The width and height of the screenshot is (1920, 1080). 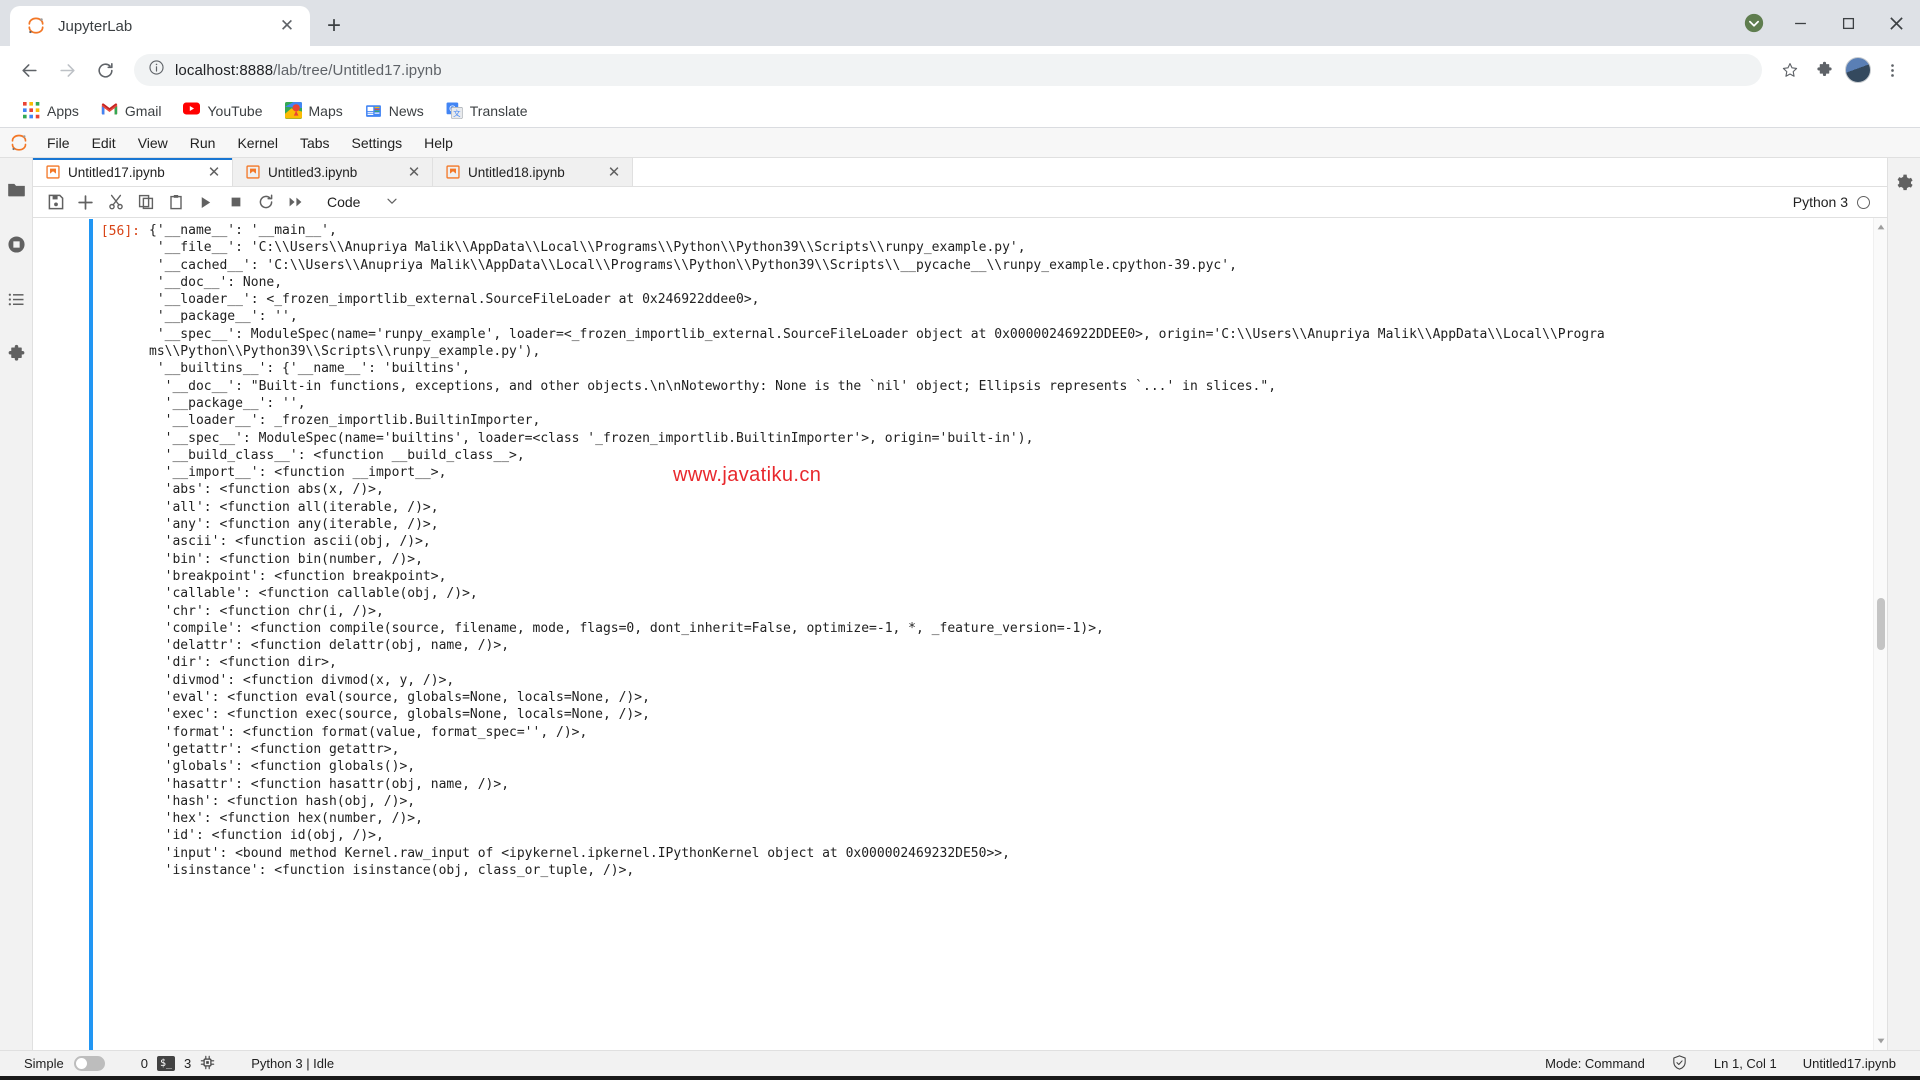 I want to click on bookmark-youtube: YouTube, so click(x=222, y=110).